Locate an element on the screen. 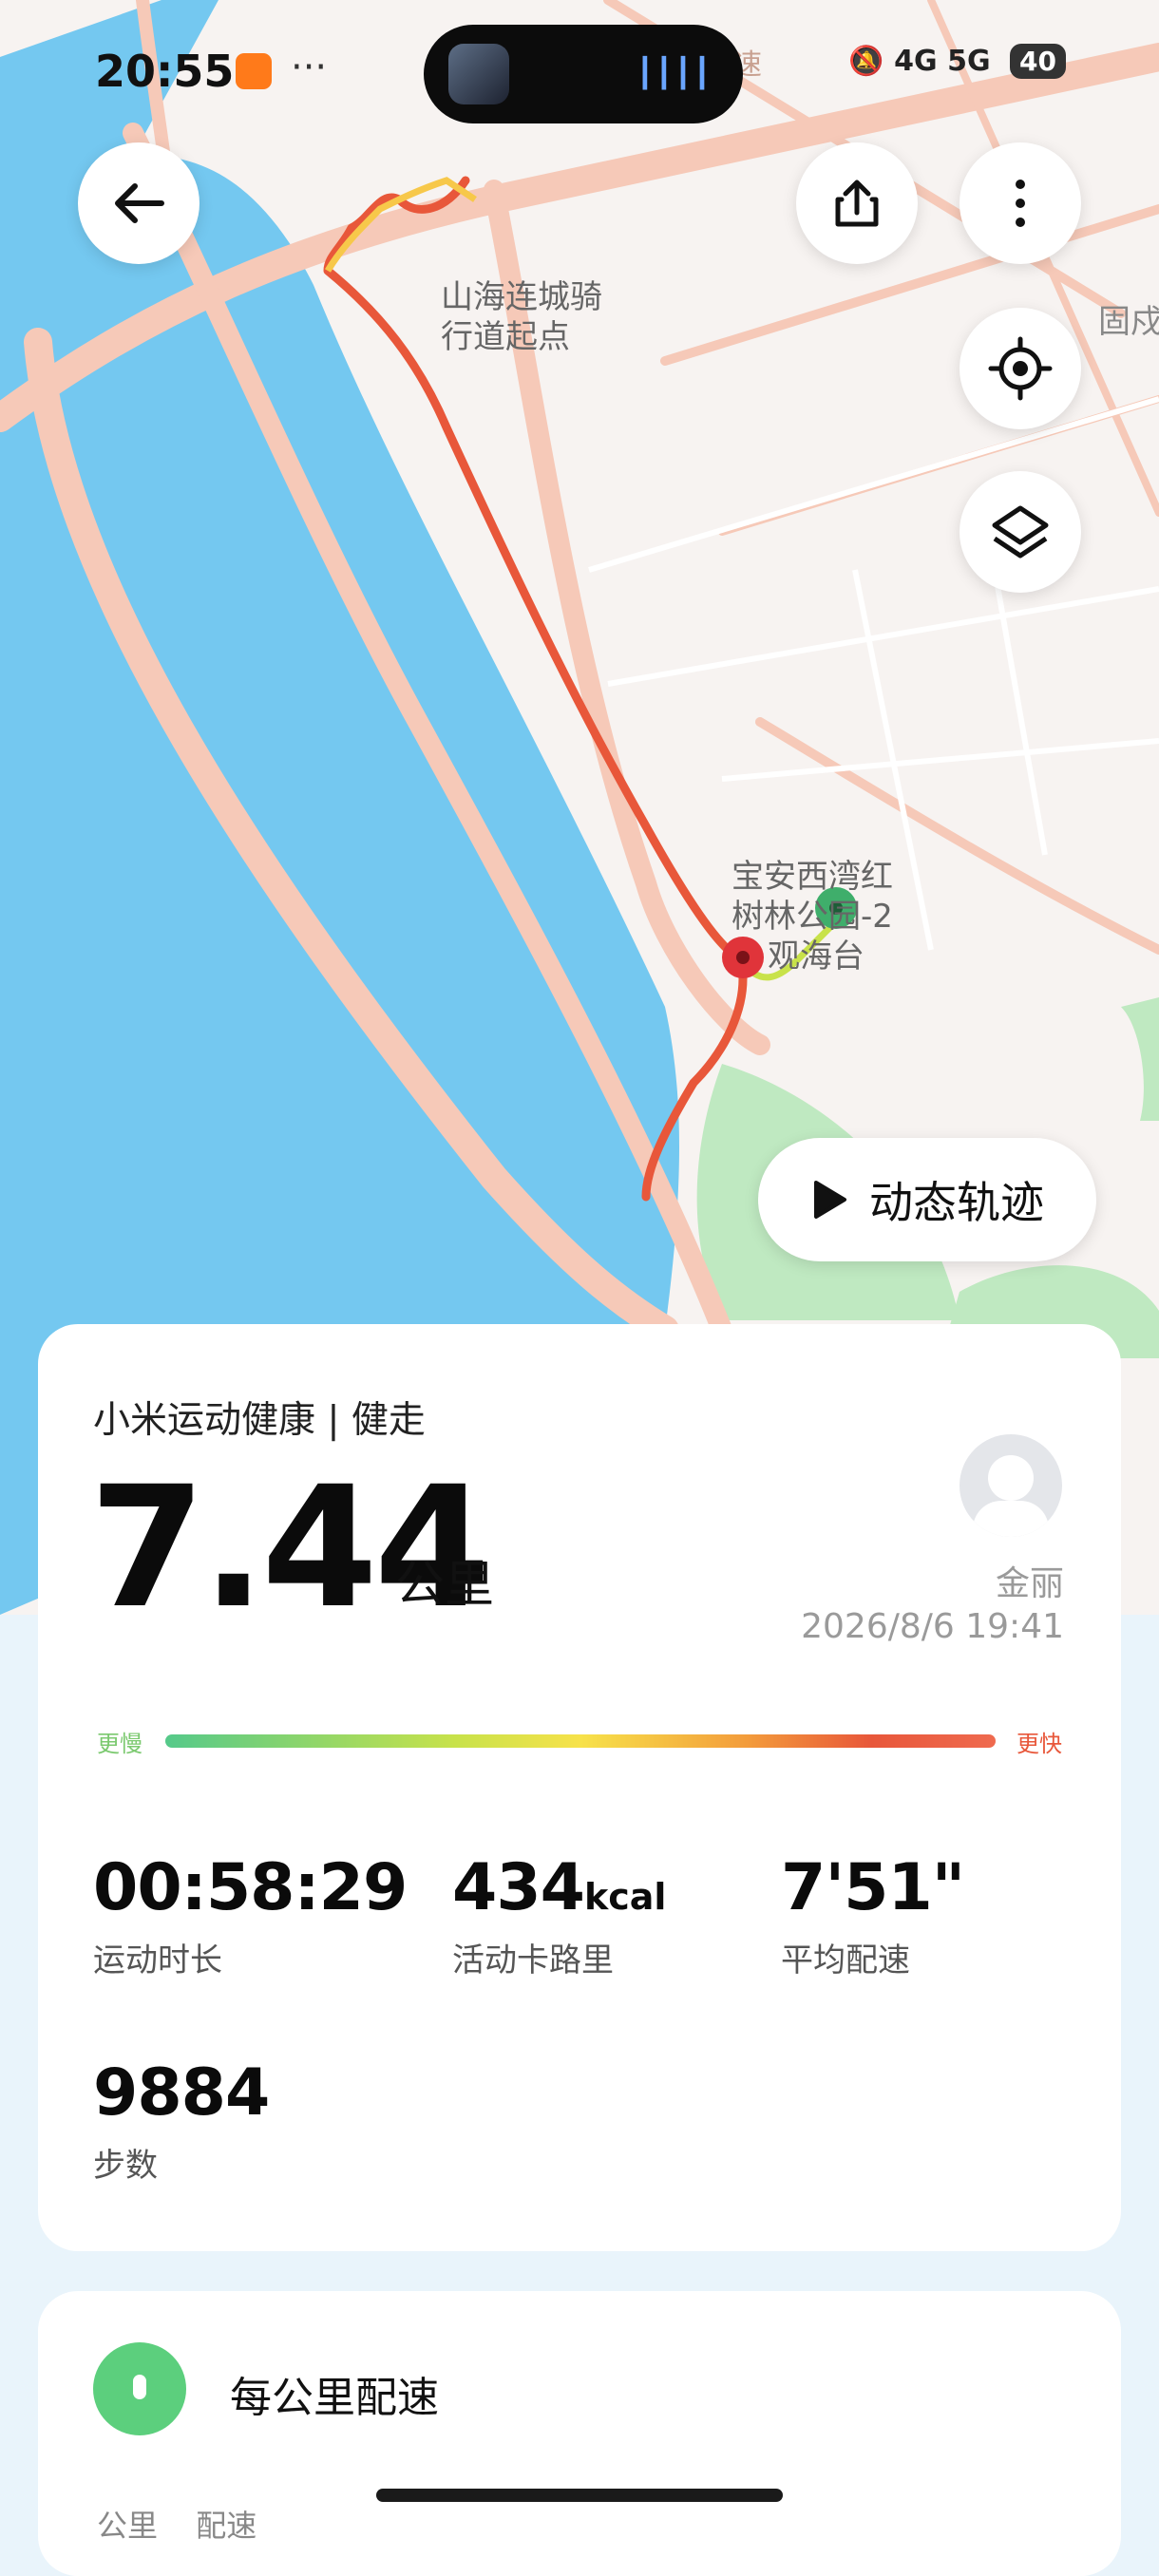 This screenshot has height=2576, width=1159. share-icon is located at coordinates (857, 203).